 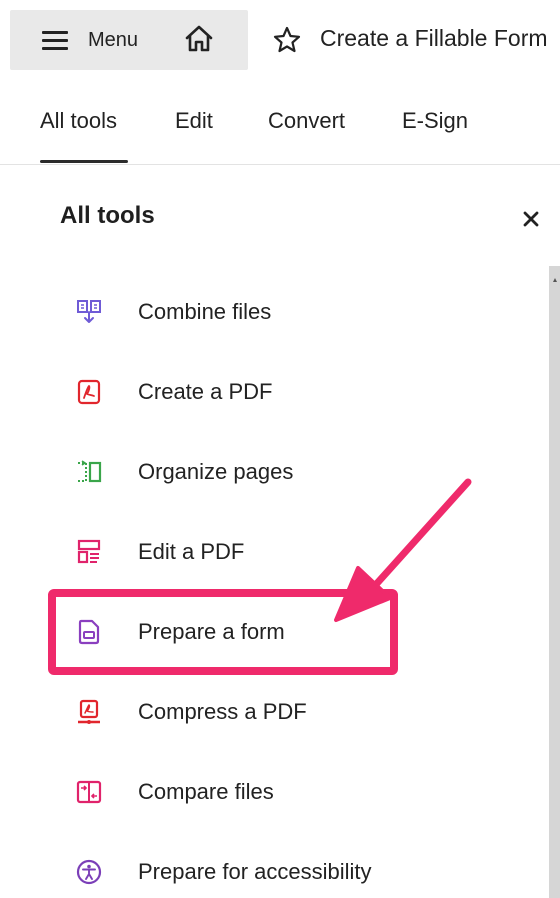 What do you see at coordinates (191, 551) in the screenshot?
I see `tool-label: Edit a PDF` at bounding box center [191, 551].